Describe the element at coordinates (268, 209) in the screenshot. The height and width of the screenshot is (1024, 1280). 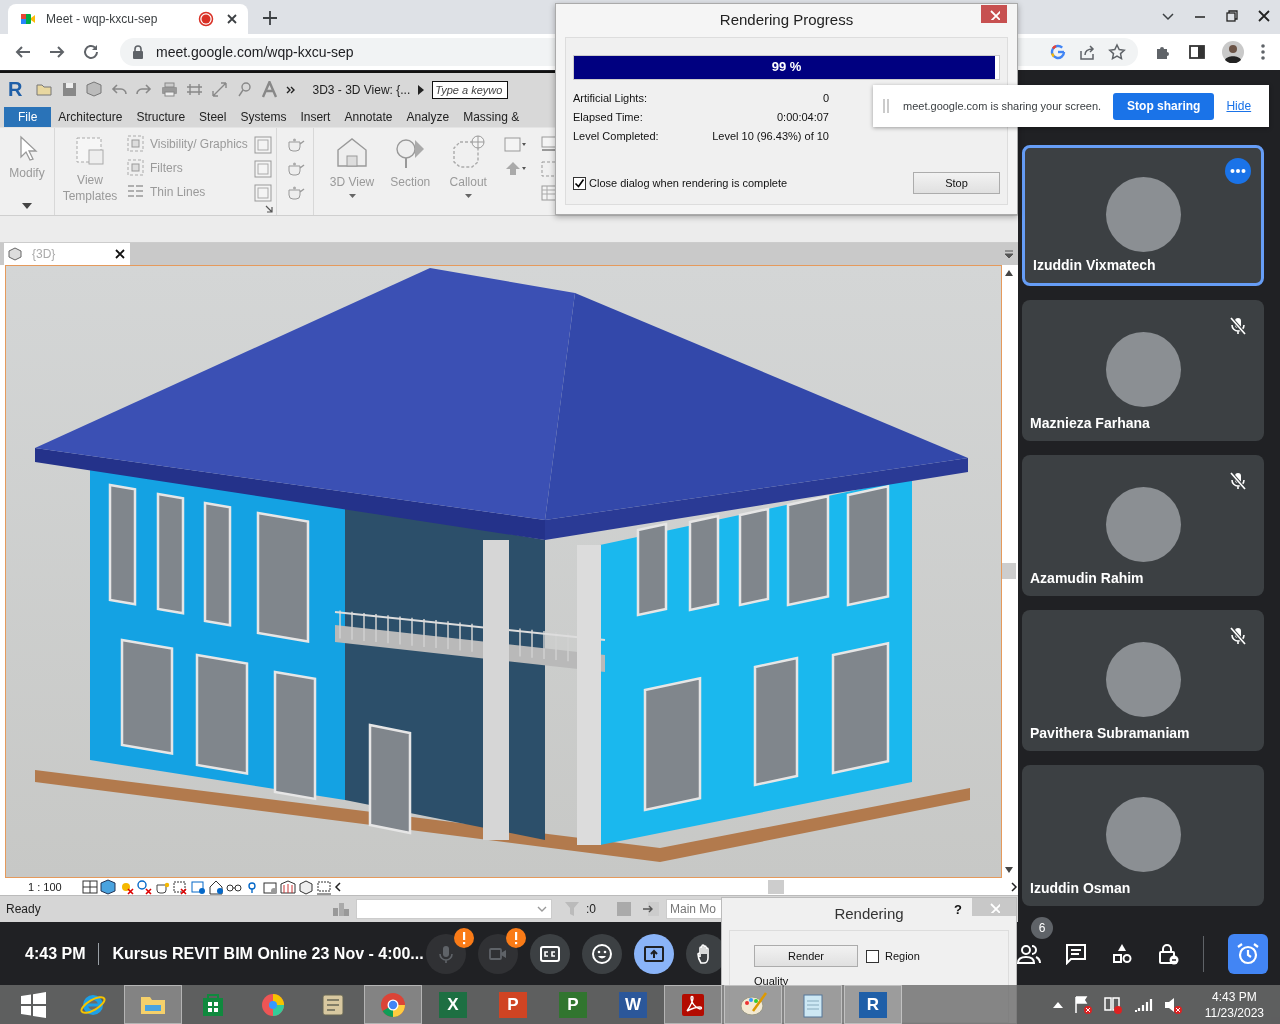
I see `launcher-arrow-icon` at that location.